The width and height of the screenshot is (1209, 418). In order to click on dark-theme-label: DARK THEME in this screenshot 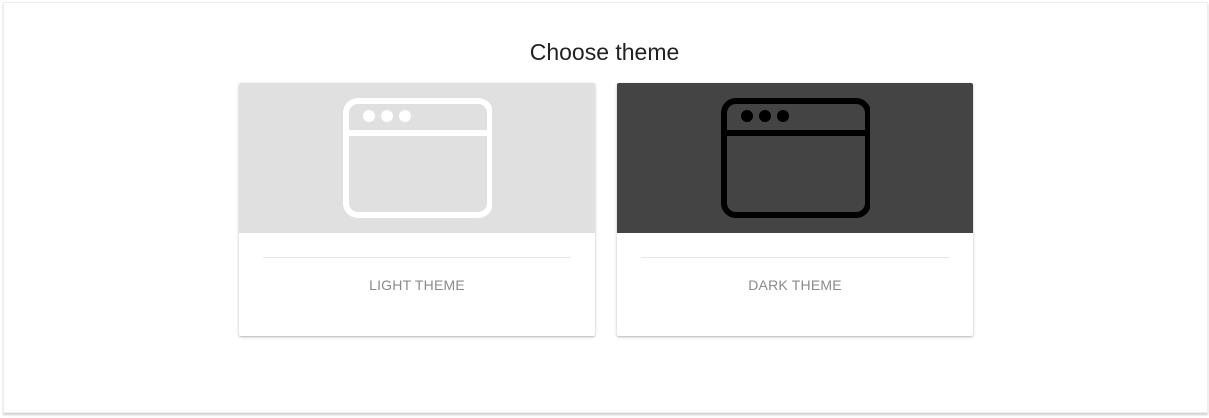, I will do `click(795, 285)`.